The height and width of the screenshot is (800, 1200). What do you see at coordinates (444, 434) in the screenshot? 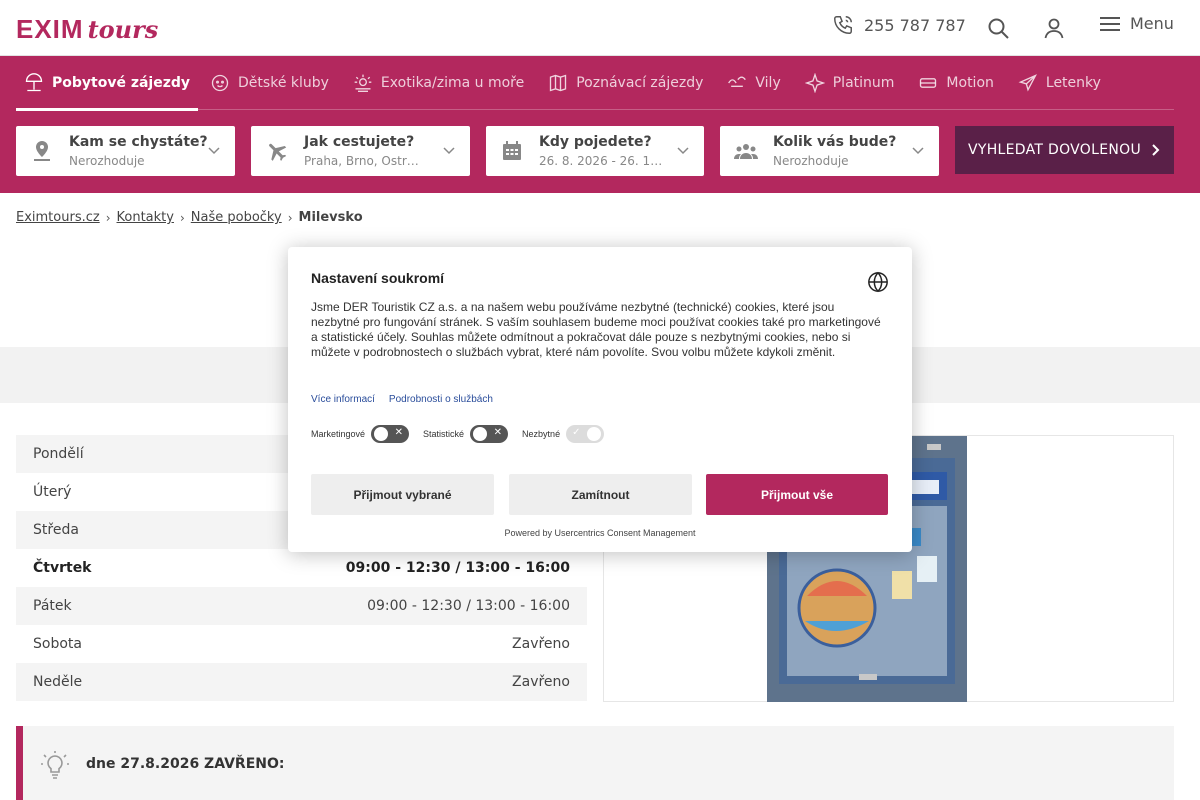
I see `statistics-label: Statistické` at bounding box center [444, 434].